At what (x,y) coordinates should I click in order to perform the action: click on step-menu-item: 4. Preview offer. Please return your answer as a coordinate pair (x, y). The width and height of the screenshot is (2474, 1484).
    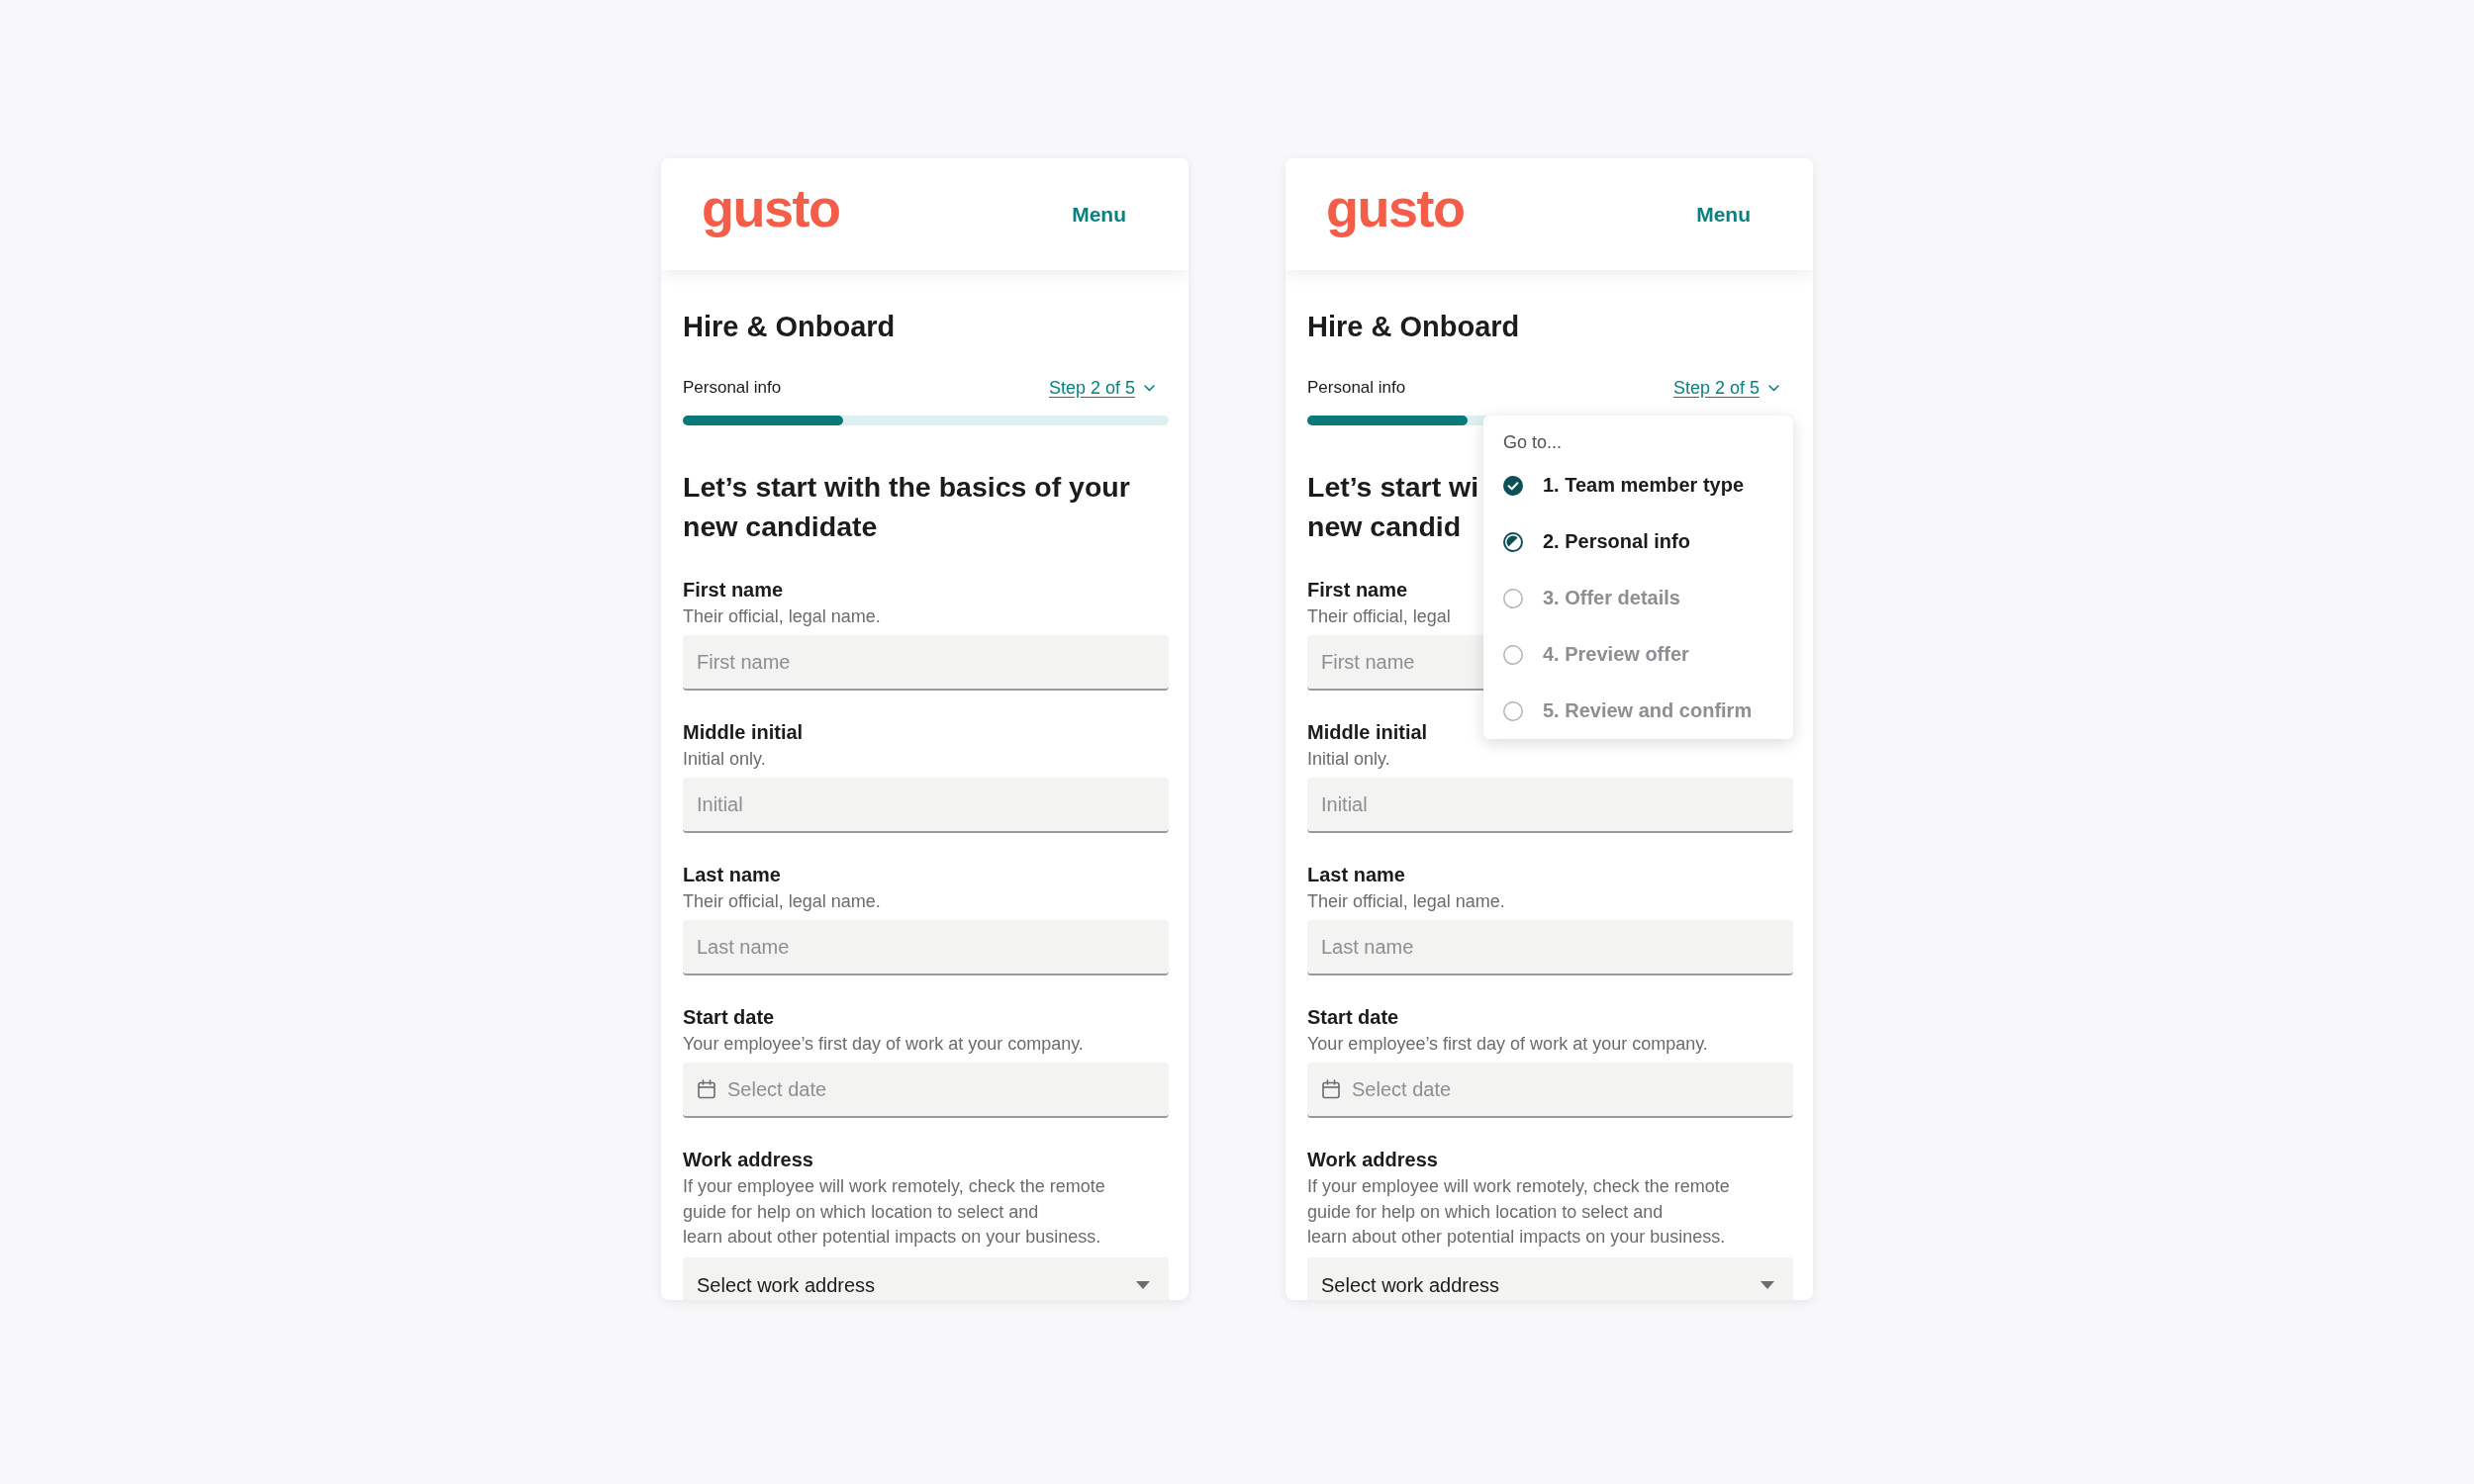
    Looking at the image, I should click on (1638, 654).